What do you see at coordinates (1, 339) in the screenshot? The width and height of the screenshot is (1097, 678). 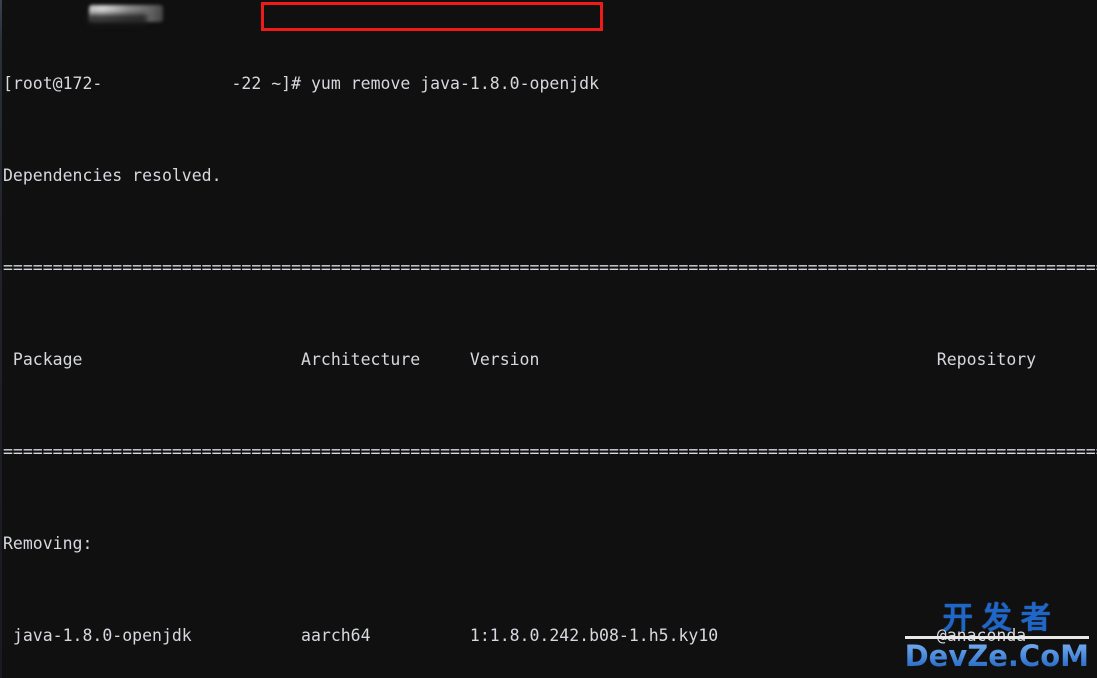 I see `window-left-border` at bounding box center [1, 339].